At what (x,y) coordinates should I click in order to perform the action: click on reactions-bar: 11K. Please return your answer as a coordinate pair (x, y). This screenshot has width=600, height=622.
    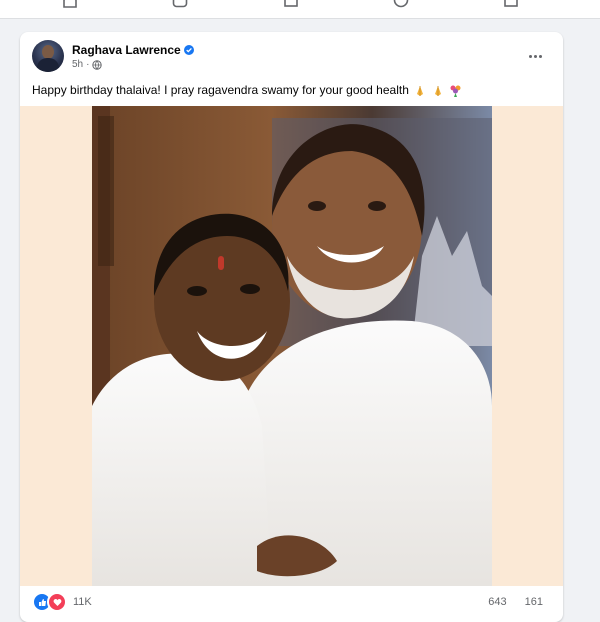
    Looking at the image, I should click on (62, 602).